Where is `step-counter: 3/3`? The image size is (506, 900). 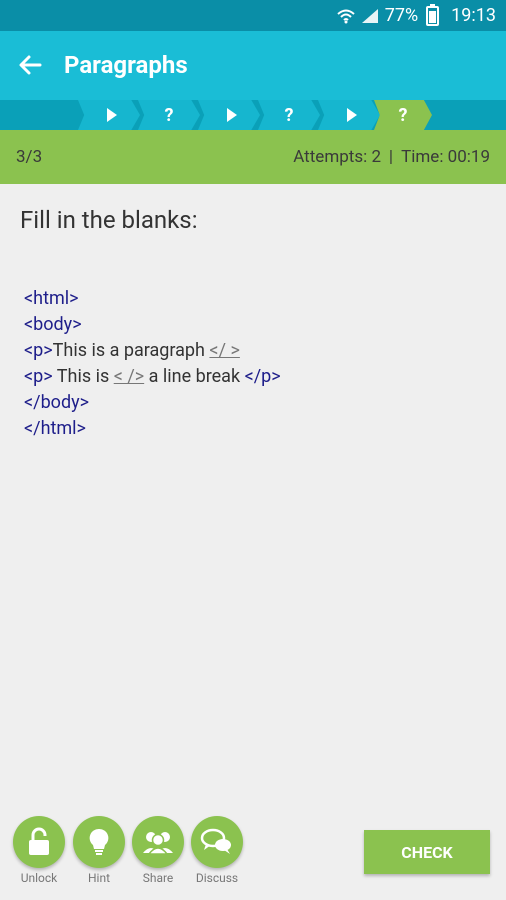 step-counter: 3/3 is located at coordinates (29, 157).